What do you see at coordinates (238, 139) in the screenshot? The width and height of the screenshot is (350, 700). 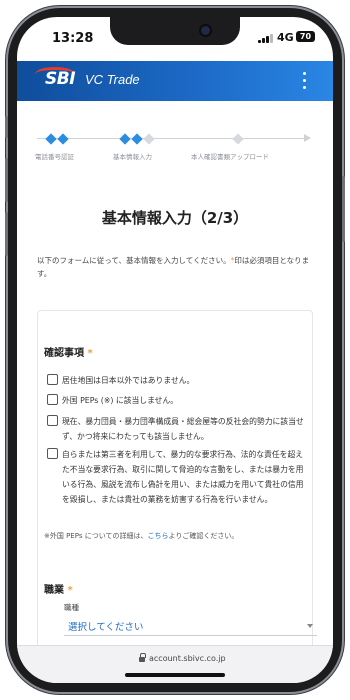 I see `step-3-marker` at bounding box center [238, 139].